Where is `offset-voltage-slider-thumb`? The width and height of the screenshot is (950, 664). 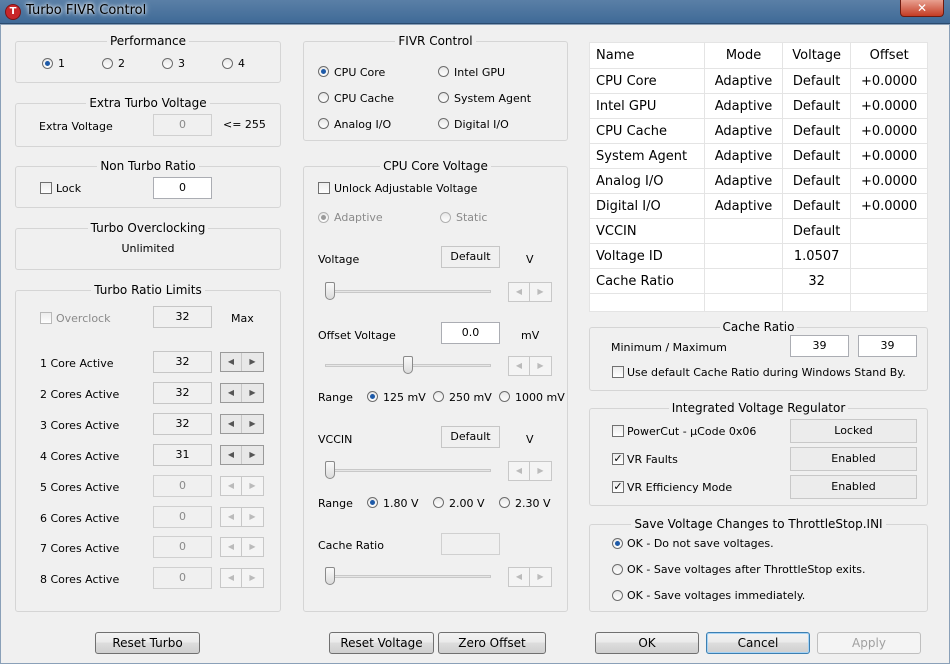 offset-voltage-slider-thumb is located at coordinates (408, 365).